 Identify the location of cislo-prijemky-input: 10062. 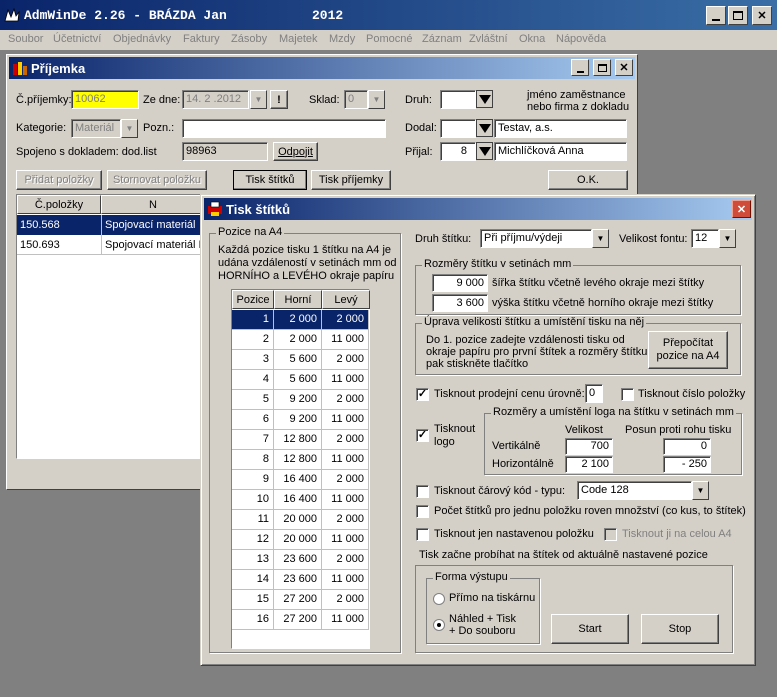
(105, 99).